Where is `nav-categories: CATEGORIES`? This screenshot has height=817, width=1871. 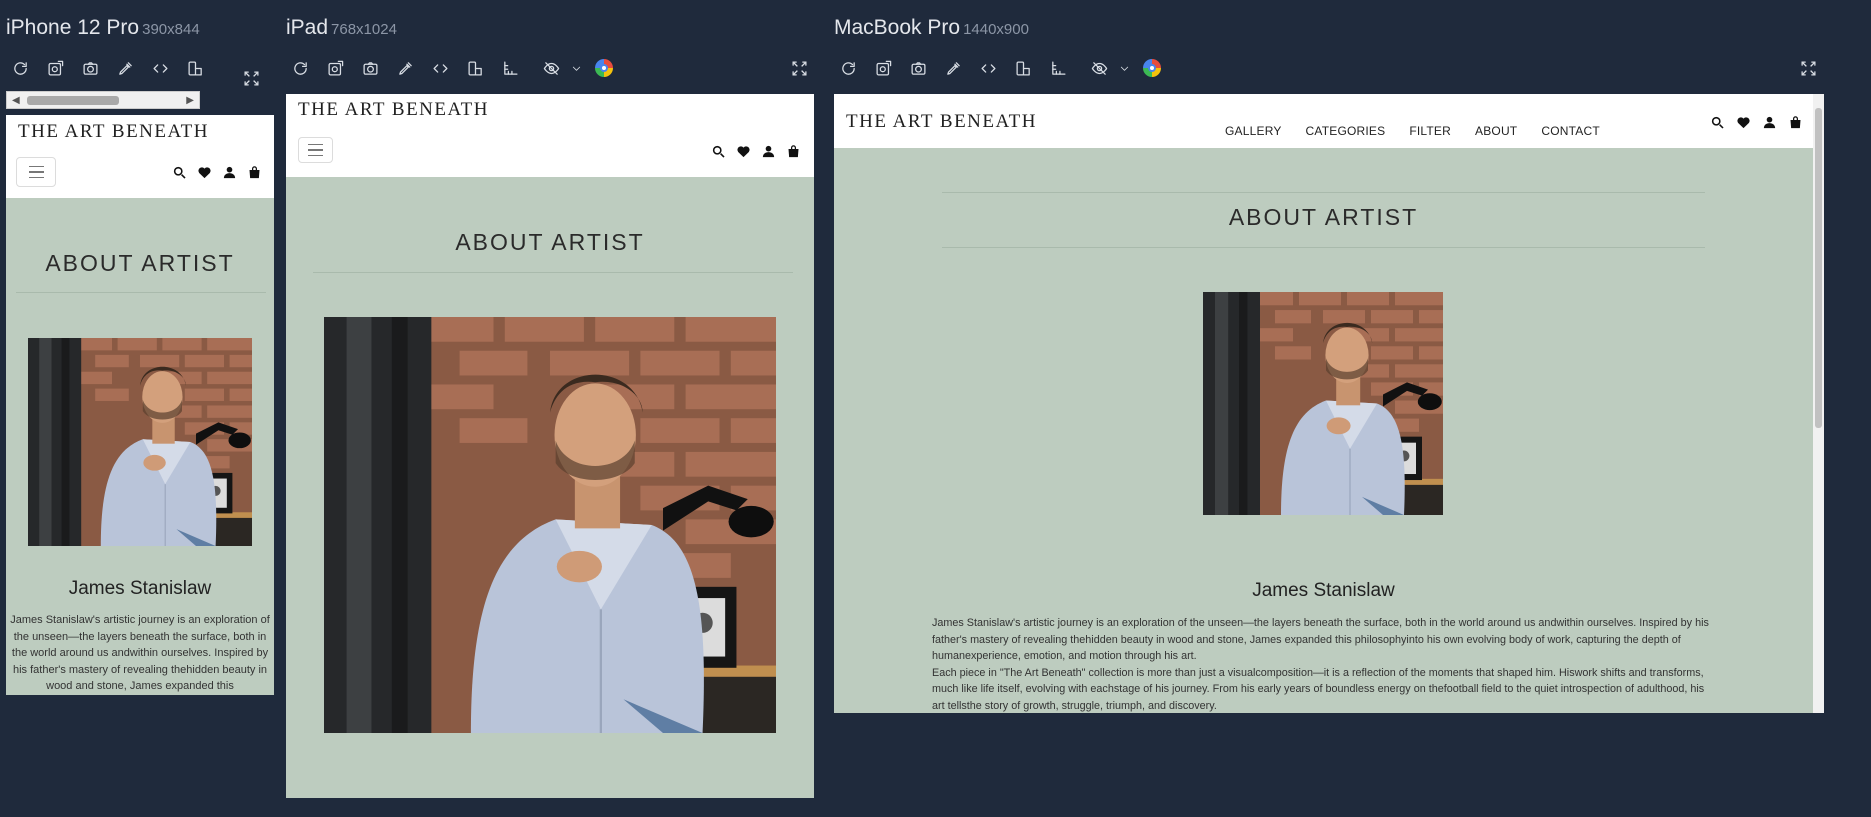
nav-categories: CATEGORIES is located at coordinates (1346, 131).